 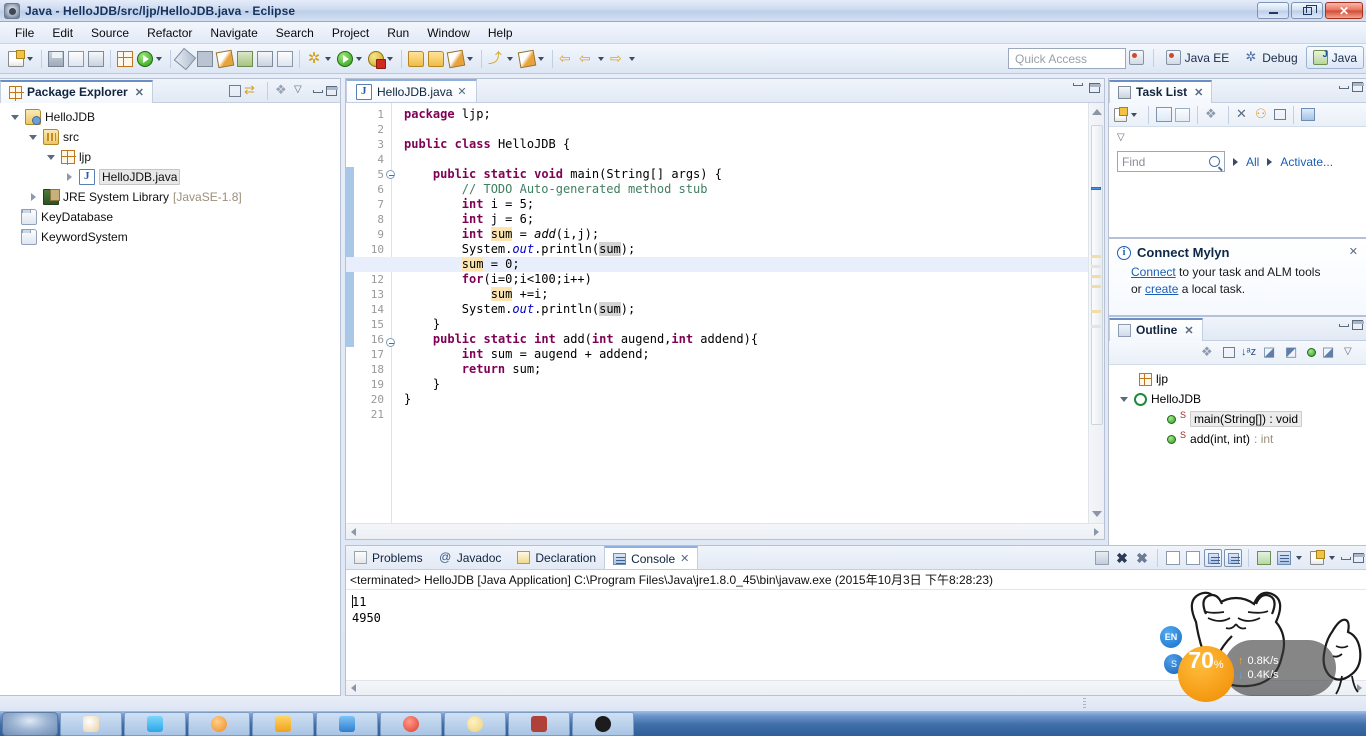 I want to click on tree-item-ljp: ljp, so click(x=170, y=157).